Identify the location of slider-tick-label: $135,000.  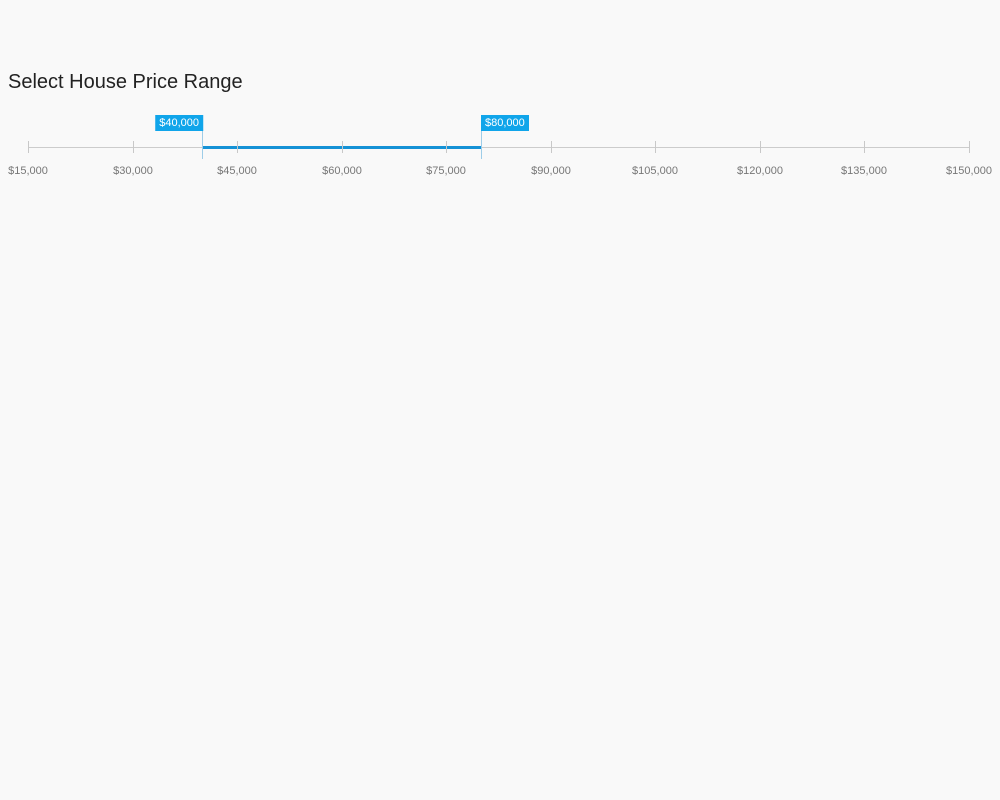
(864, 171).